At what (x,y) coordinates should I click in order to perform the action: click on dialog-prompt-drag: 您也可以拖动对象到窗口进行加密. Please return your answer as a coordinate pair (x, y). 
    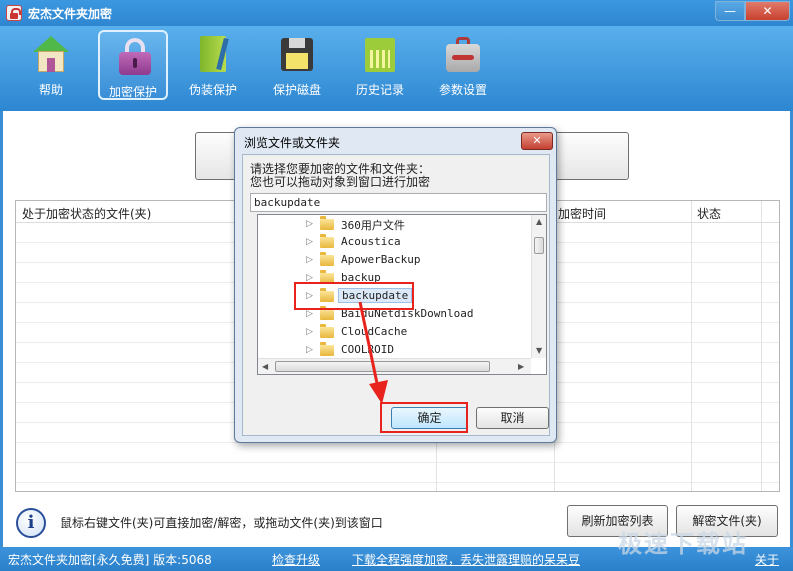
    Looking at the image, I should click on (340, 182).